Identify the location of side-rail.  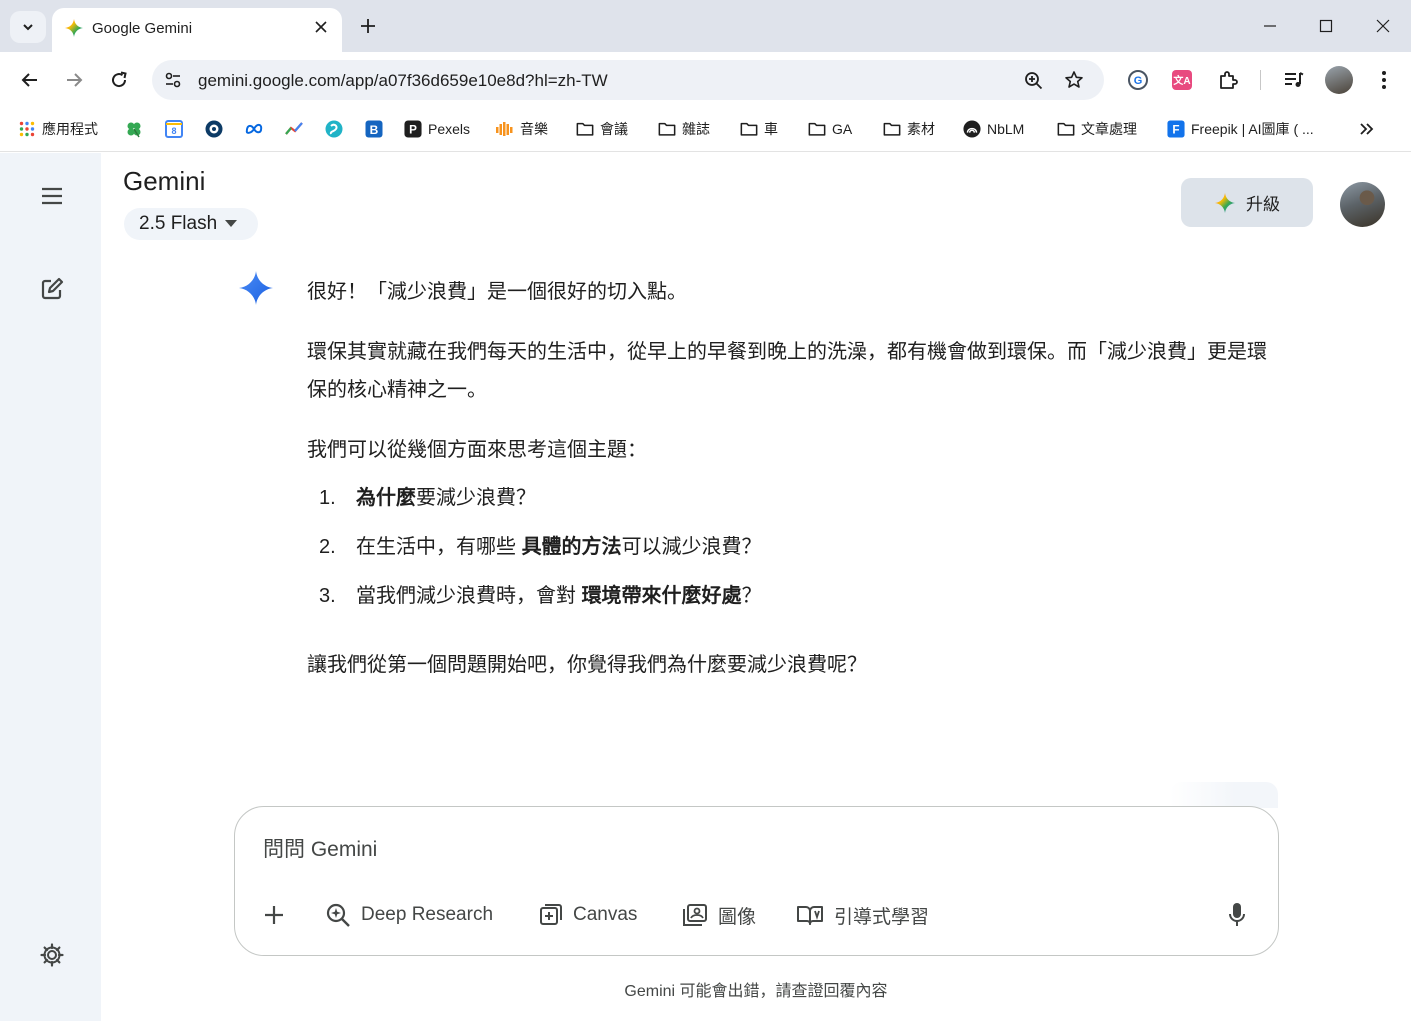
(50, 587).